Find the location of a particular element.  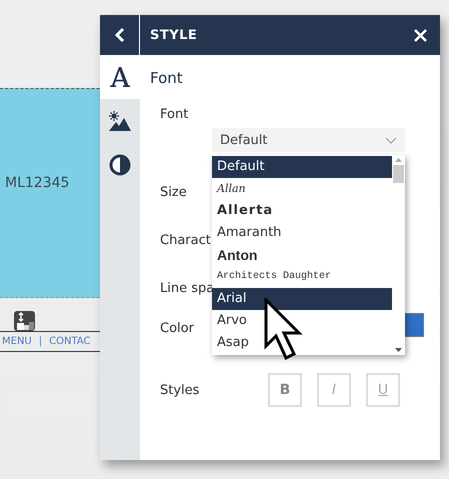

field-label: Styles is located at coordinates (180, 390).